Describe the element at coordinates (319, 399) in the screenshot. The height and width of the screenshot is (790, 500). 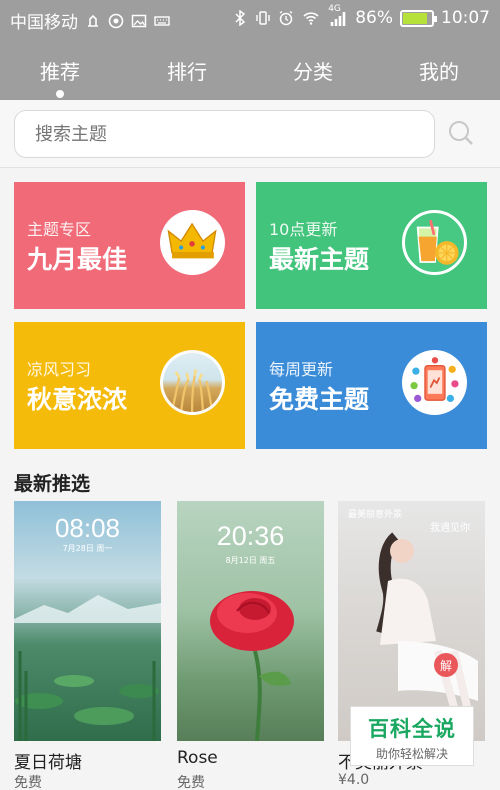
I see `tile-title: 免费主题` at that location.